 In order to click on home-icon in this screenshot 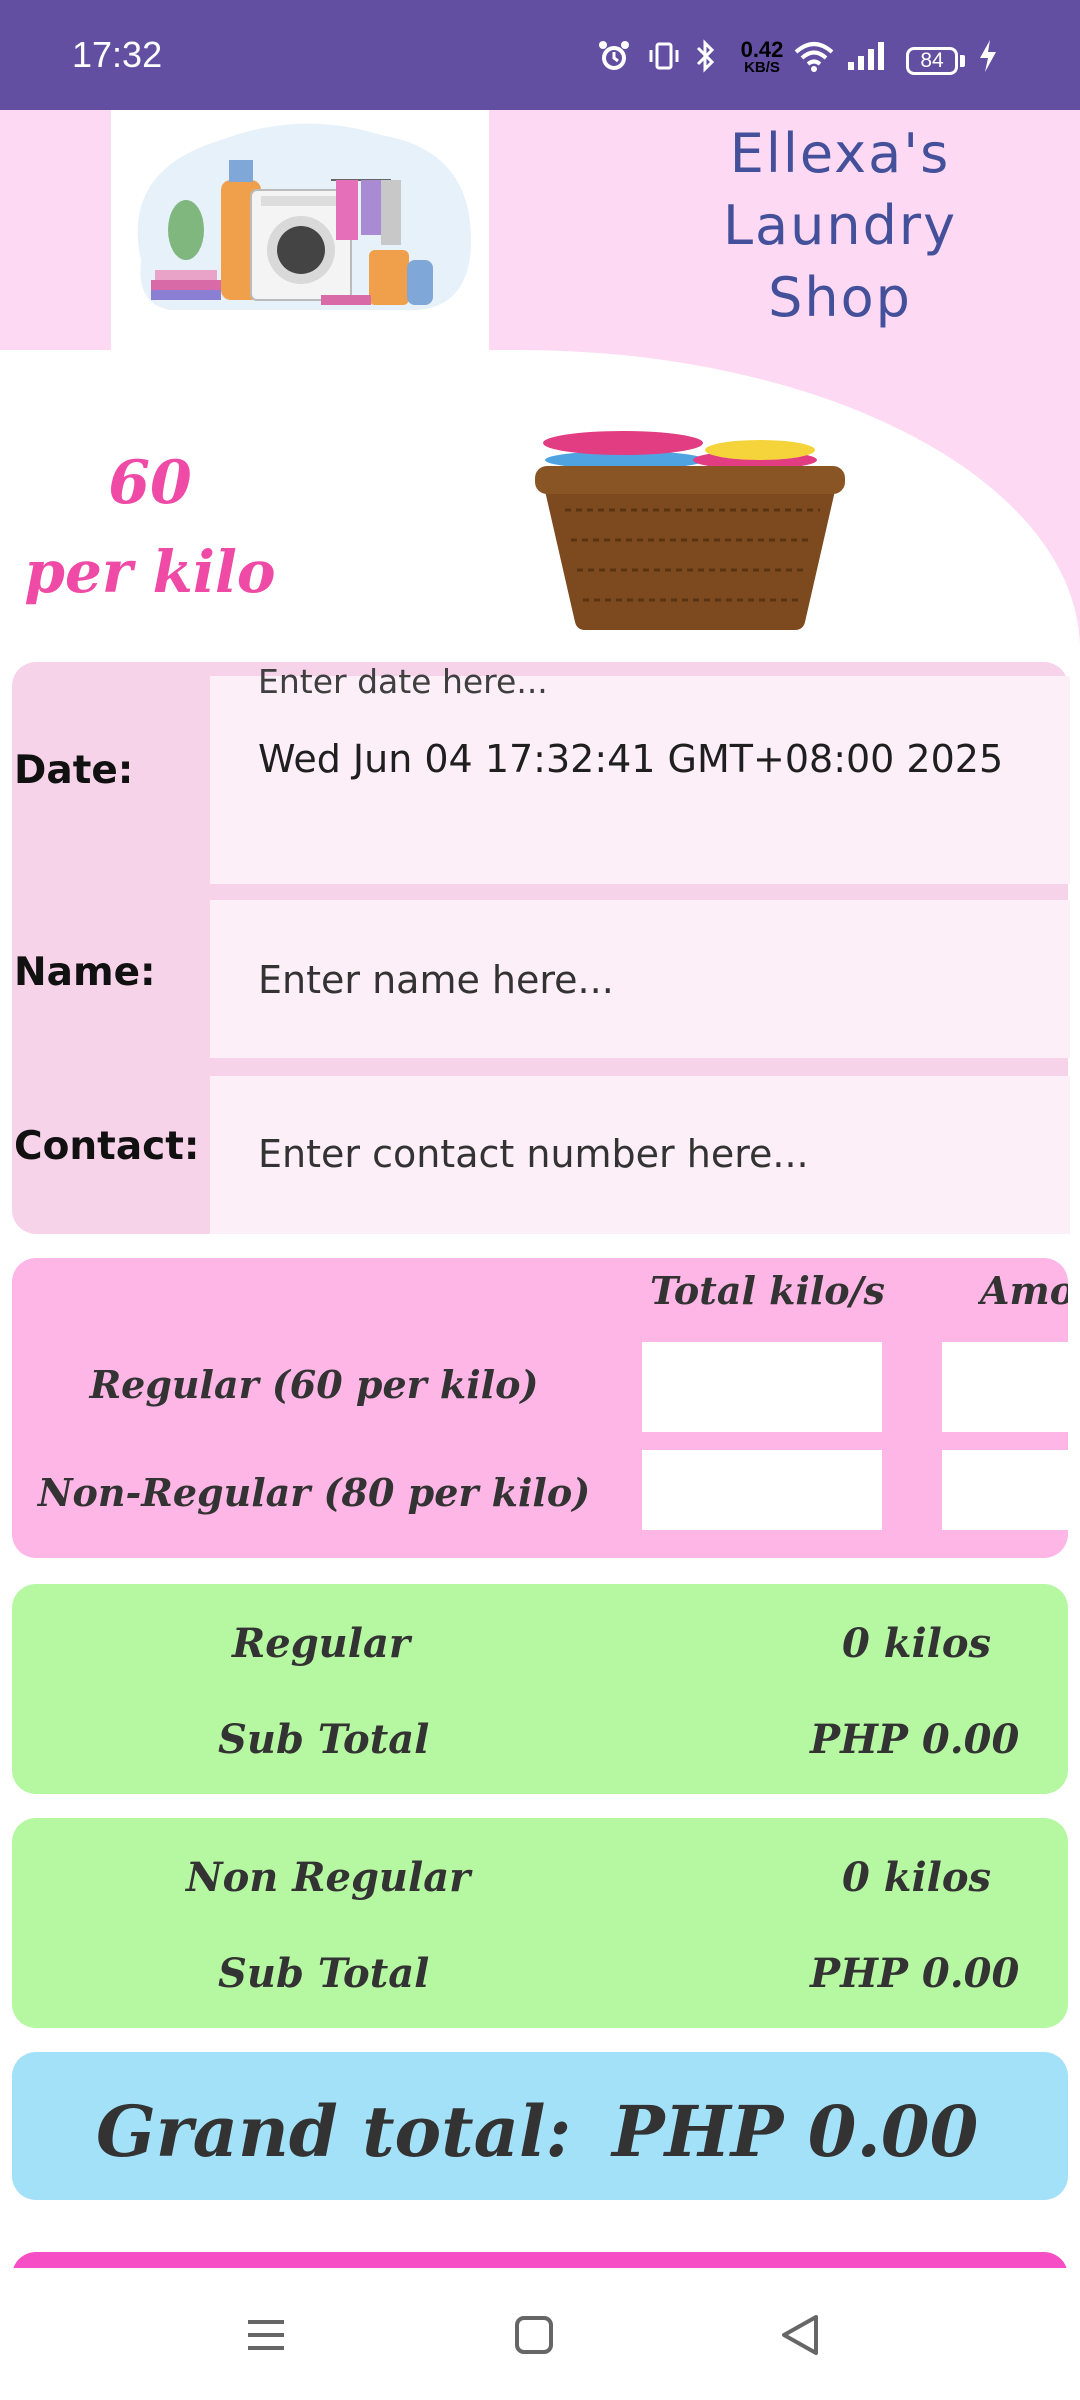, I will do `click(534, 2335)`.